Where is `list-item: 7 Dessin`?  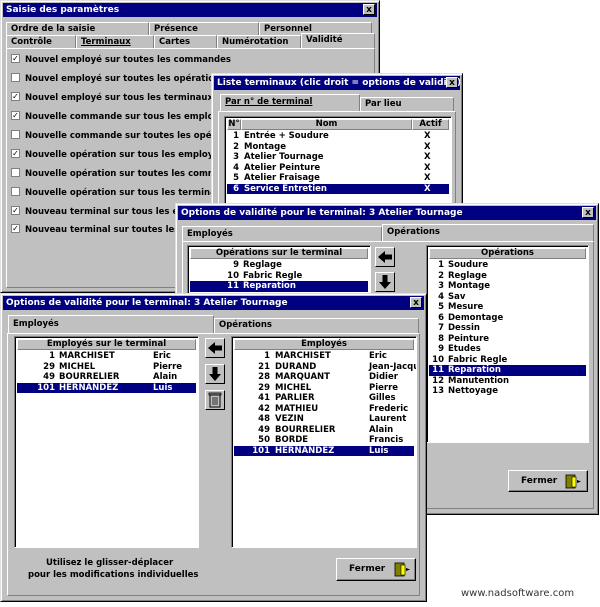 list-item: 7 Dessin is located at coordinates (507, 328).